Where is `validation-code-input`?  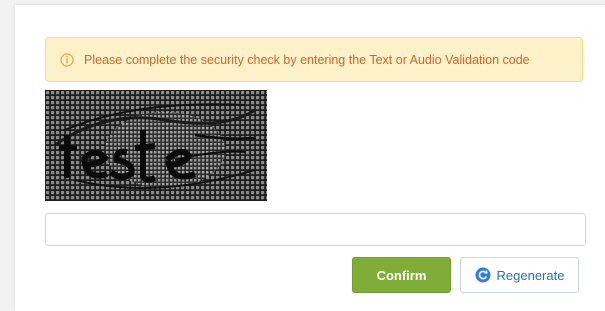
validation-code-input is located at coordinates (315, 229).